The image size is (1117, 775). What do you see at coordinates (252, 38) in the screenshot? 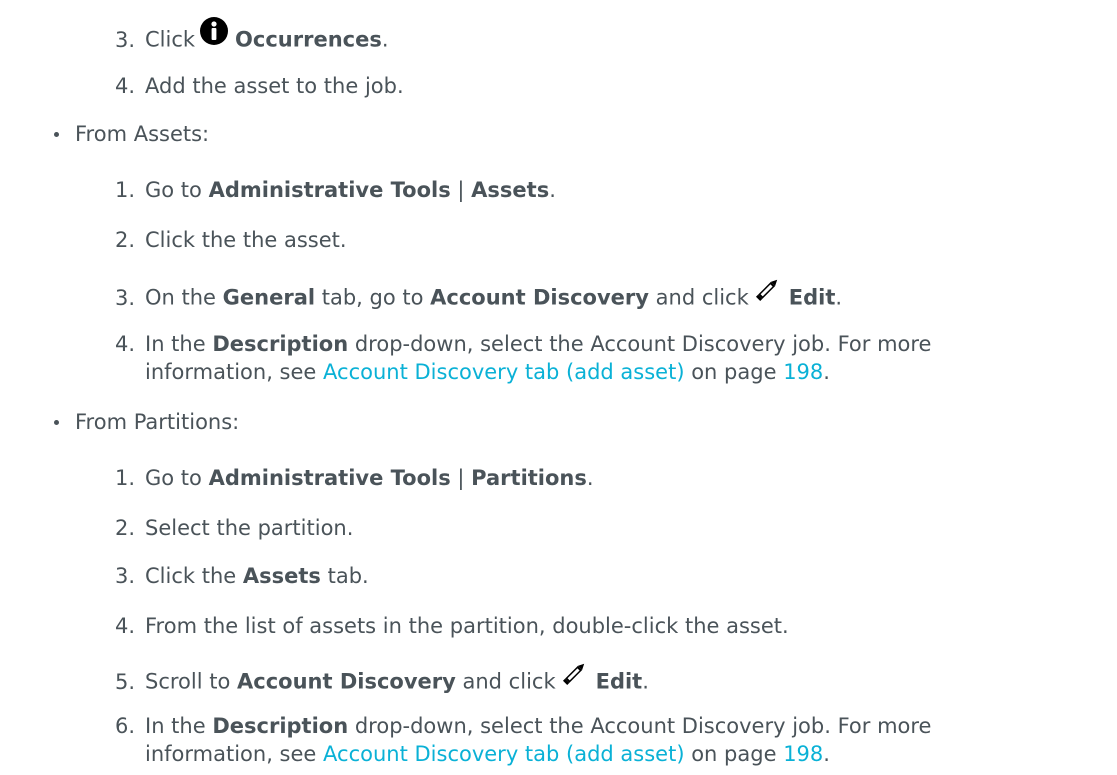
I see `step-3-occurrences: 3. Click Occurrences.` at bounding box center [252, 38].